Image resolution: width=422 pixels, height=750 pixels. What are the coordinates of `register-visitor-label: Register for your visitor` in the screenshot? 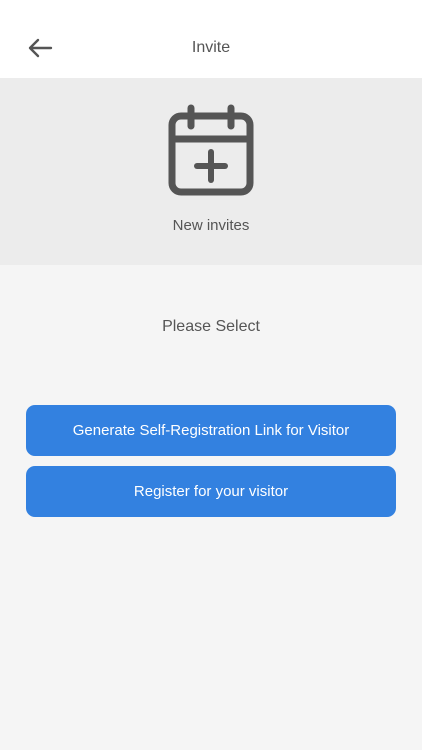 It's located at (211, 491).